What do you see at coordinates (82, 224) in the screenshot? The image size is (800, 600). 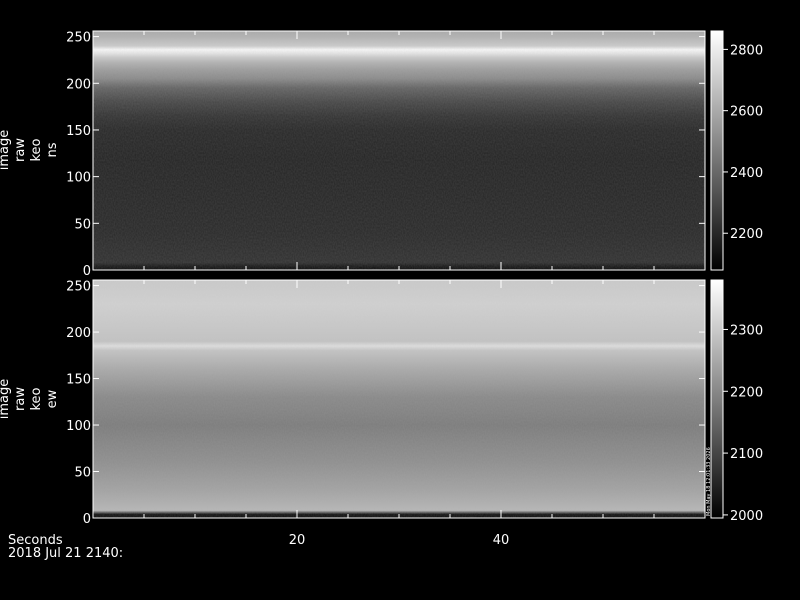 I see `top-ytick-label: 50` at bounding box center [82, 224].